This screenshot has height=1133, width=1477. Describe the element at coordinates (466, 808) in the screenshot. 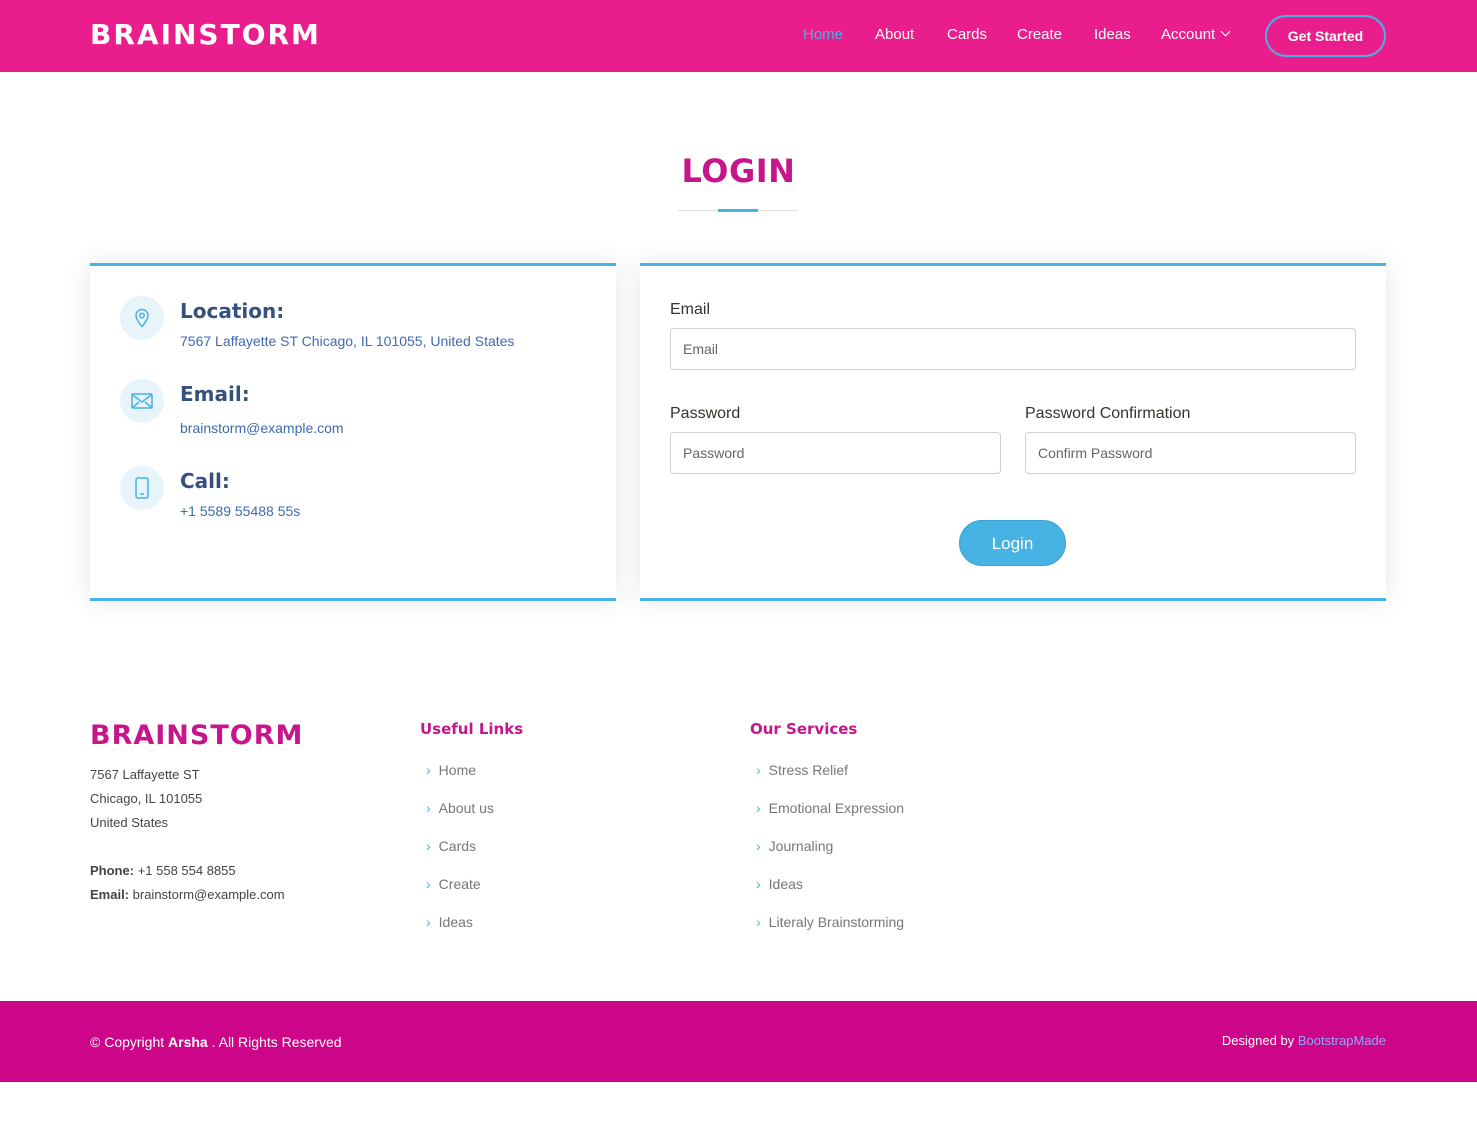

I see `footer-link-label: About us` at that location.